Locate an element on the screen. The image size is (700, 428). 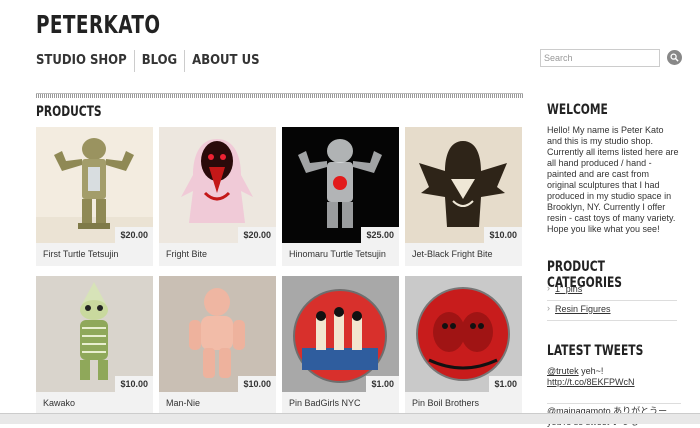
nav-studio-shop: STUDIO SHOP is located at coordinates (85, 61).